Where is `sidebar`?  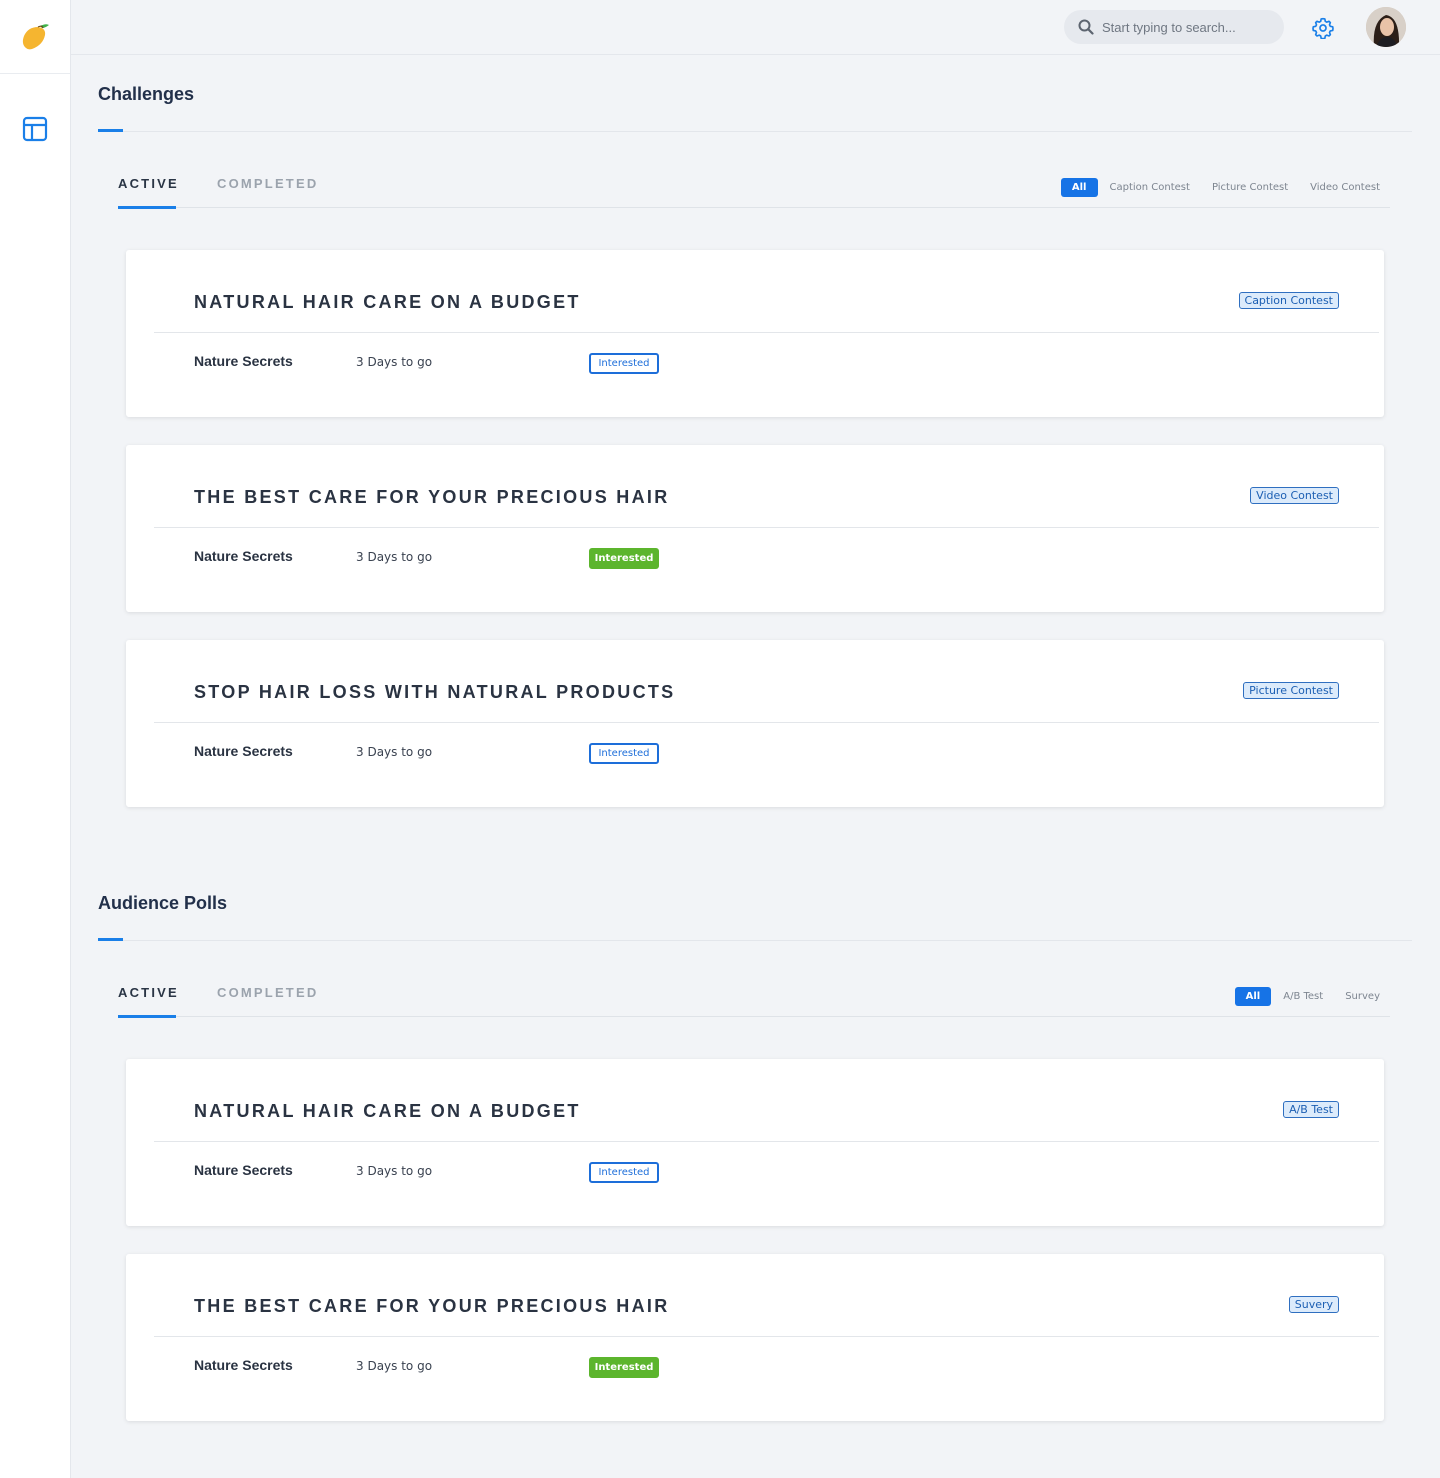
sidebar is located at coordinates (35, 739).